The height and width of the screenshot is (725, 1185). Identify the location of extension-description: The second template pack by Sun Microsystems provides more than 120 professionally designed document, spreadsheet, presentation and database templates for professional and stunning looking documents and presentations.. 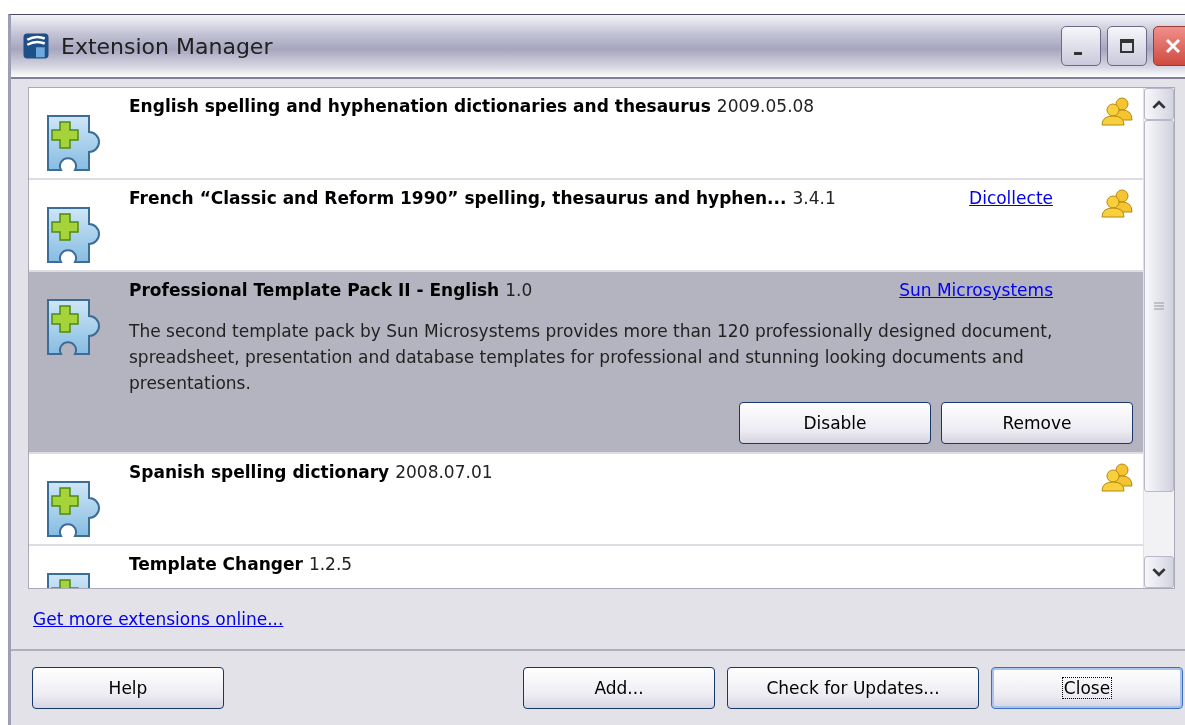
(591, 357).